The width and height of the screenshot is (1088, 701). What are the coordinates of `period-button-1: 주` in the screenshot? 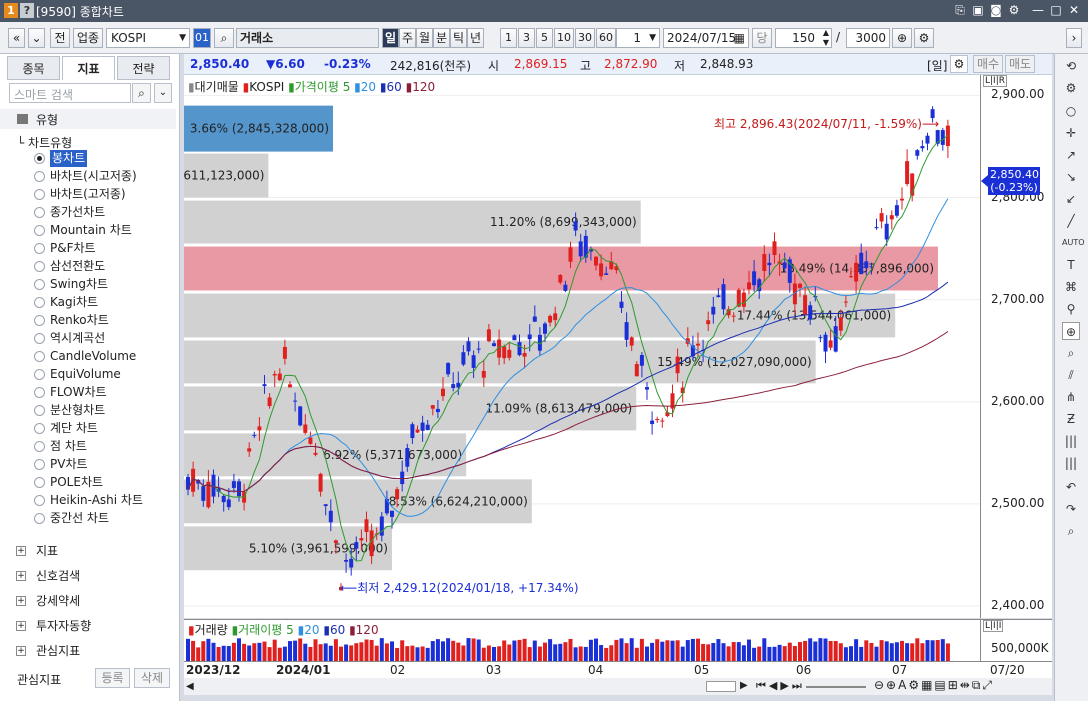 It's located at (407, 38).